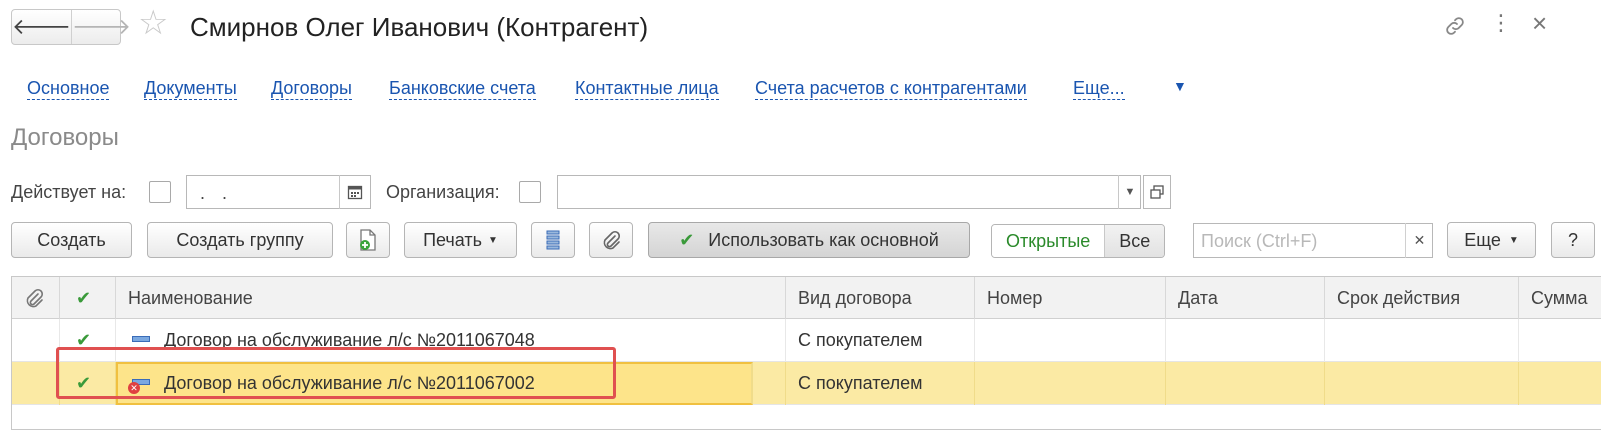 The image size is (1610, 430). What do you see at coordinates (530, 192) in the screenshot?
I see `organization-checkbox` at bounding box center [530, 192].